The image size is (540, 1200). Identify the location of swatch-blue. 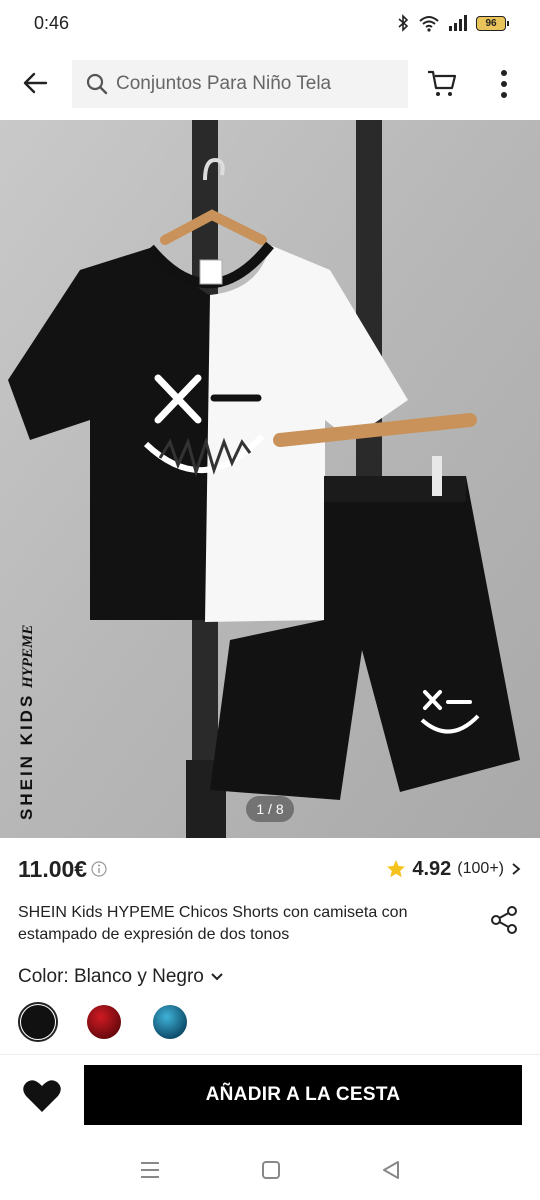
(170, 1022).